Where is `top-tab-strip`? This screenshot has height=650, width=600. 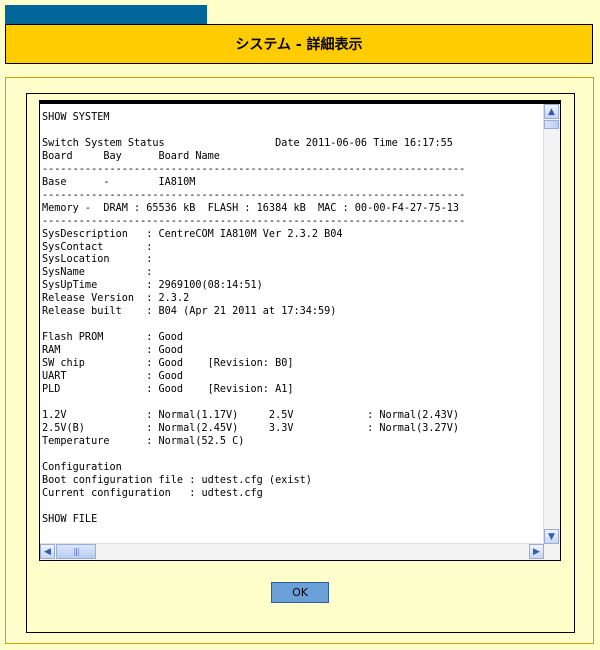 top-tab-strip is located at coordinates (106, 15).